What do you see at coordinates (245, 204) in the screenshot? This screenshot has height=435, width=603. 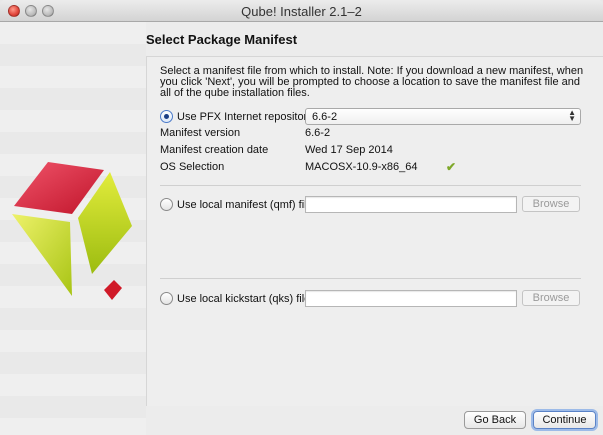 I see `local-manifest-label: Use local manifest (qmf) file` at bounding box center [245, 204].